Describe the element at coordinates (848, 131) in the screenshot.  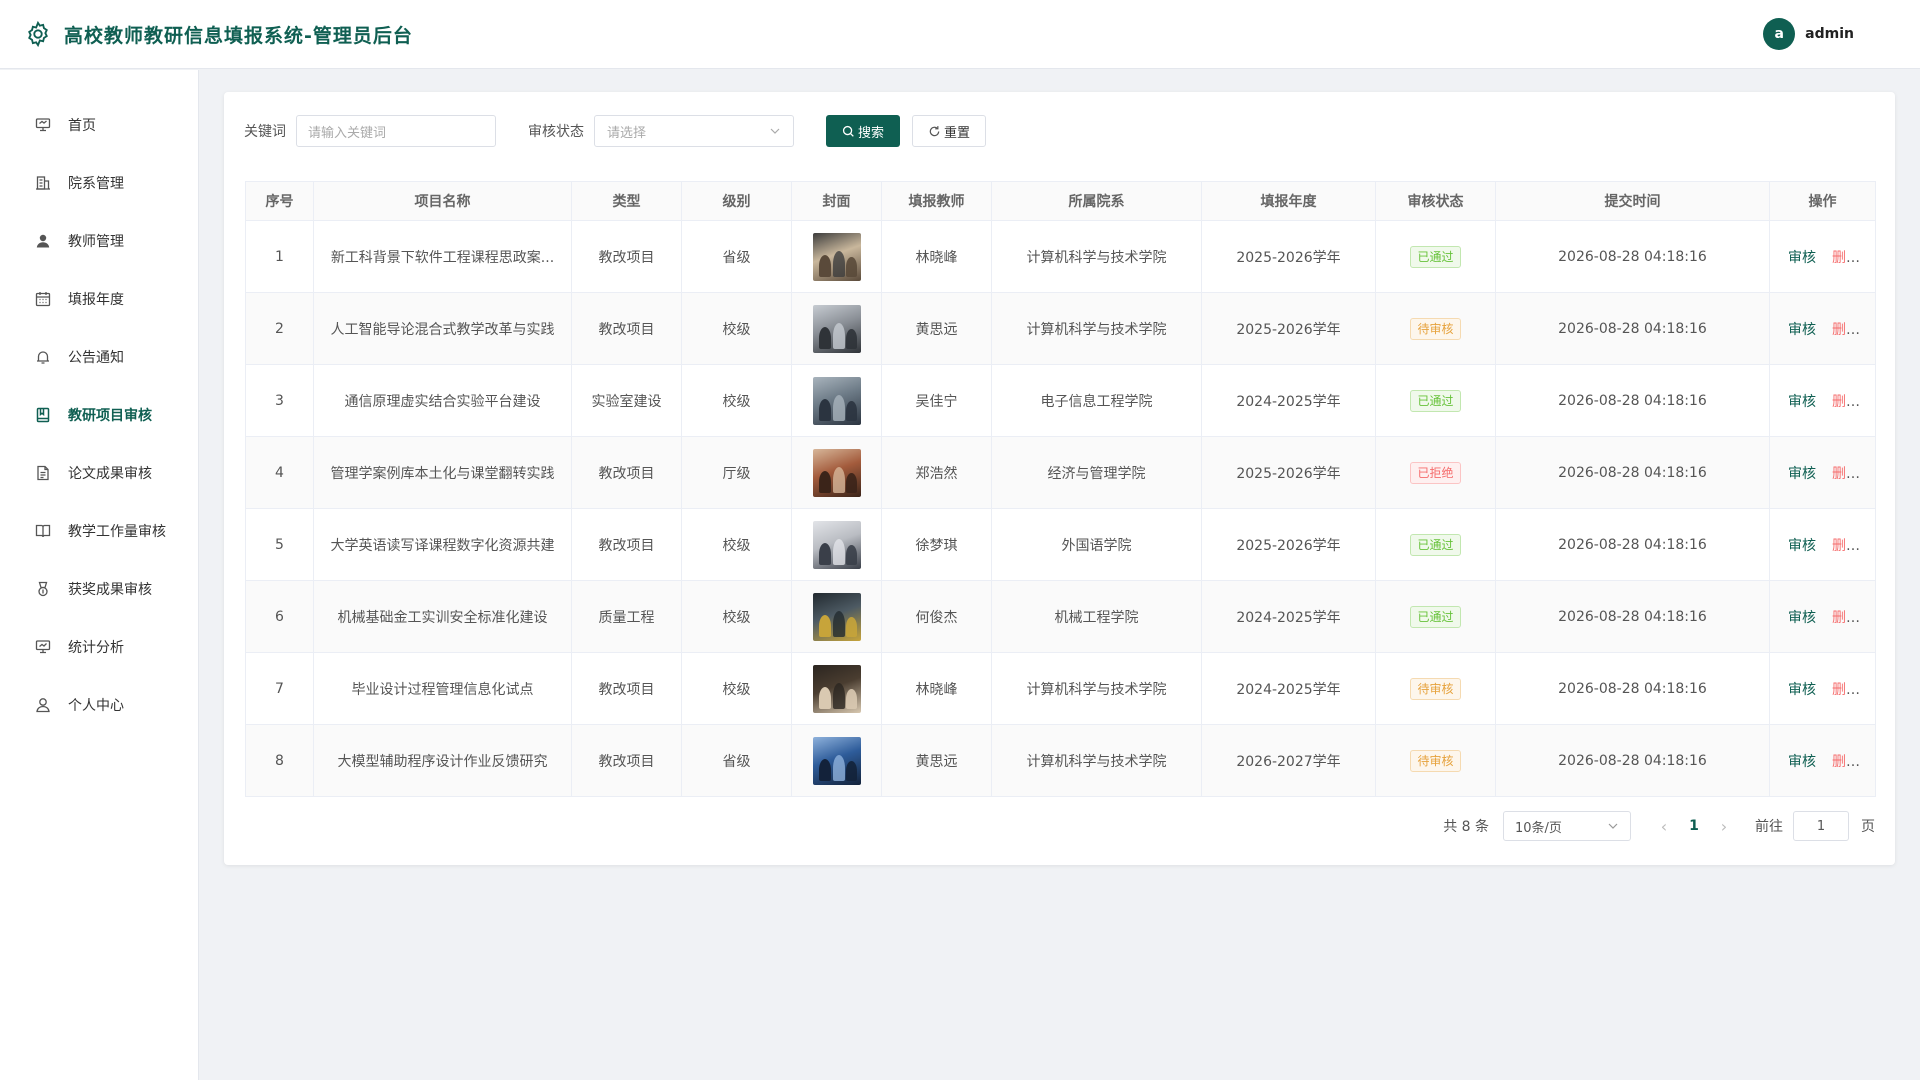
I see `search-icon` at that location.